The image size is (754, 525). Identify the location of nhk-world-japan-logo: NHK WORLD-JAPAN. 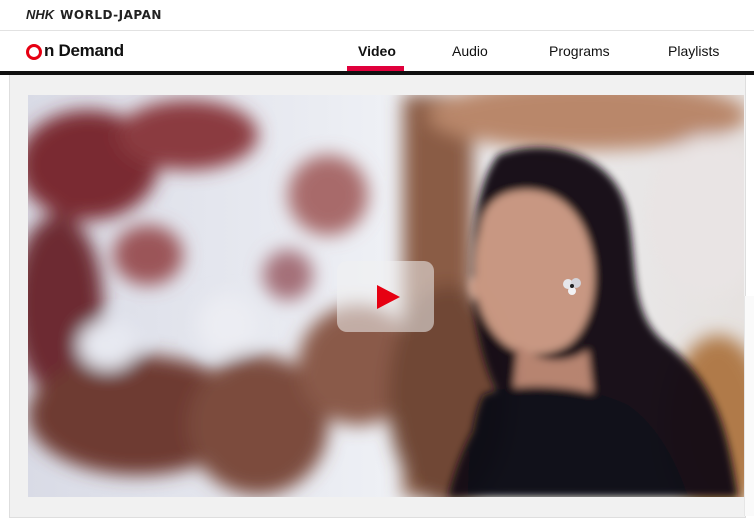
(94, 14).